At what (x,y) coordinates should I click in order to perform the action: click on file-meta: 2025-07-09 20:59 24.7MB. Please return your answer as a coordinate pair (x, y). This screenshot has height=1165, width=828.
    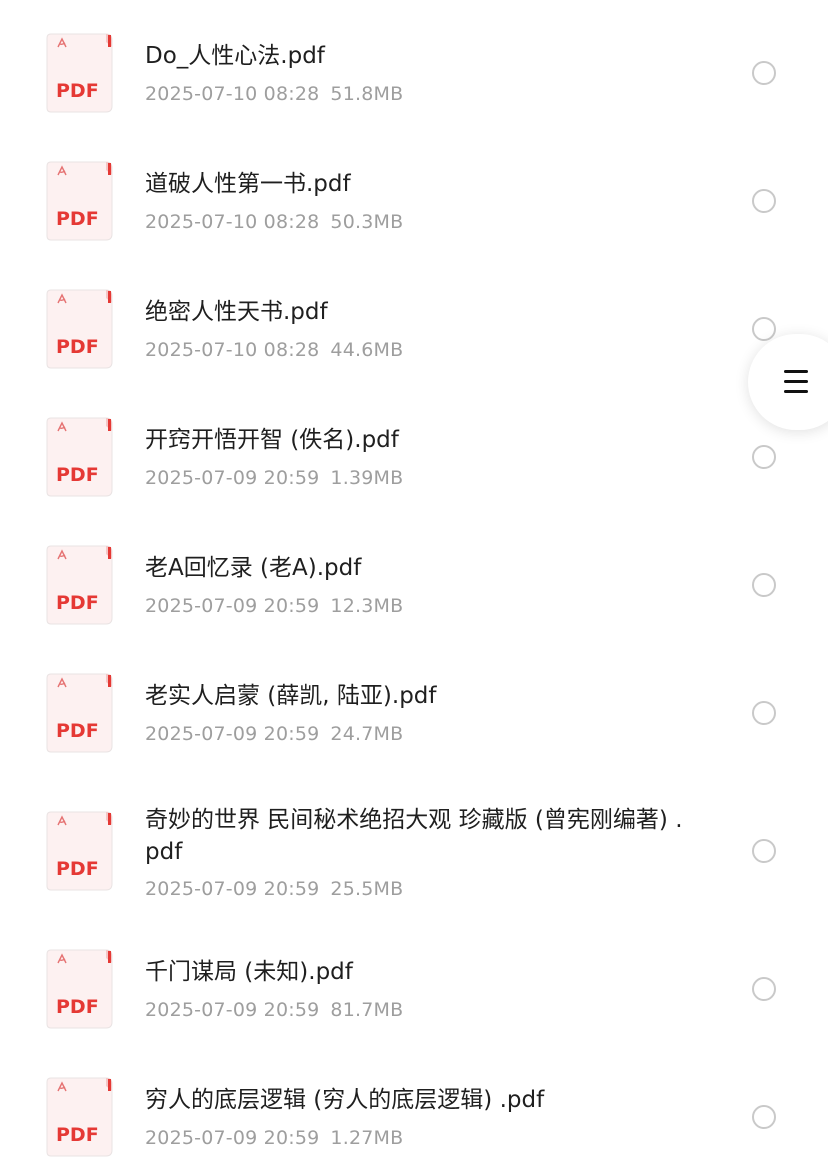
    Looking at the image, I should click on (274, 734).